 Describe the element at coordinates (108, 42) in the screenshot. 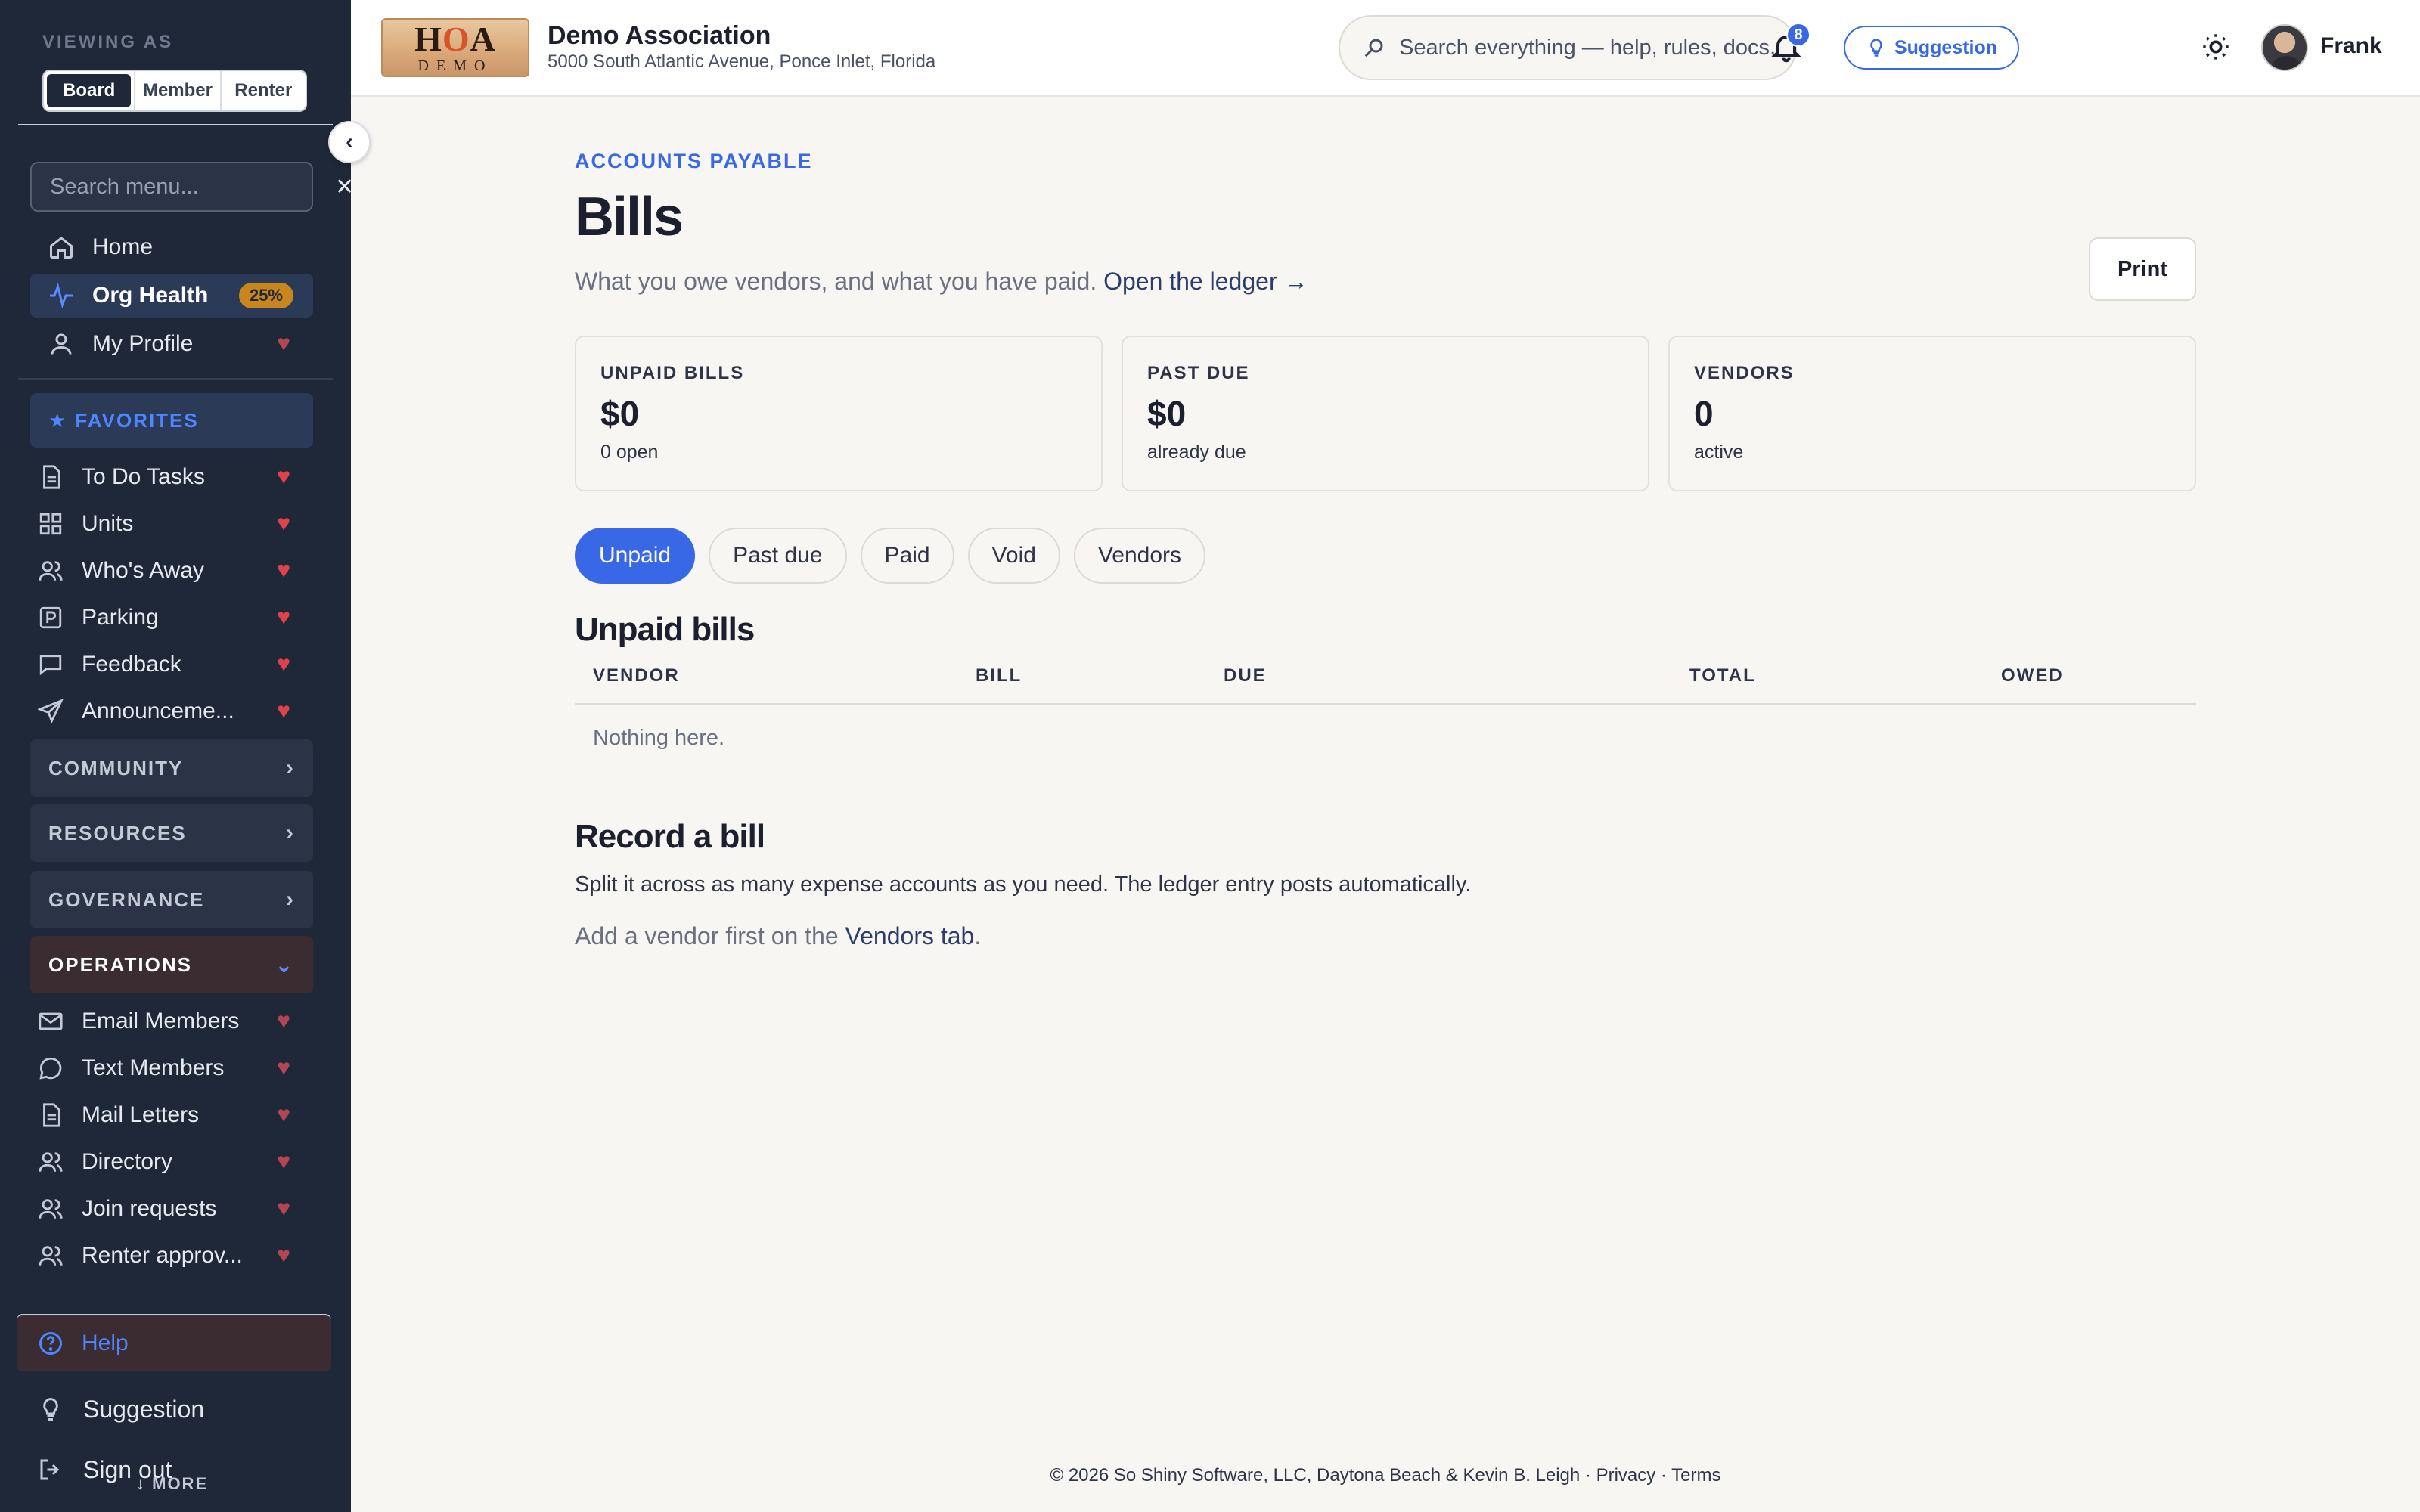

I see `viewing-as-label: VIEWING AS` at that location.